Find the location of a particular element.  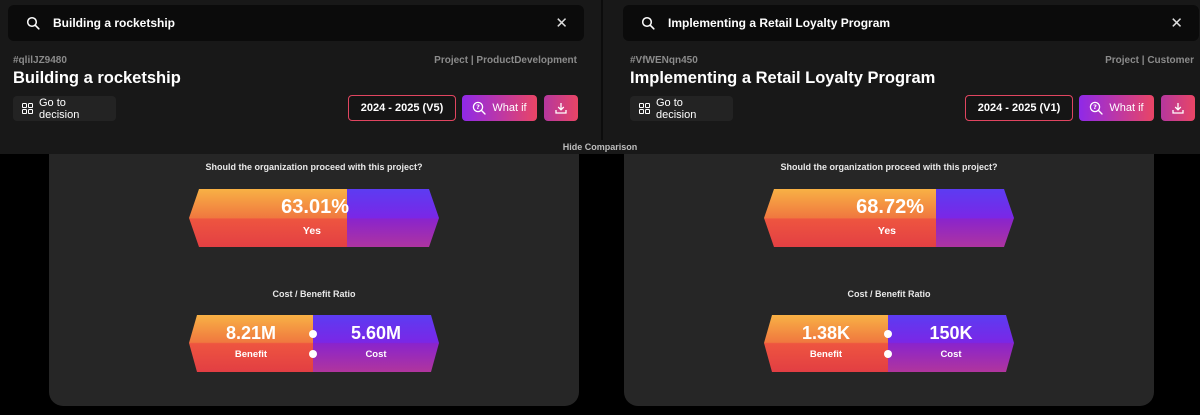

hide-comparison-toggle: Hide Comparison is located at coordinates (600, 147).